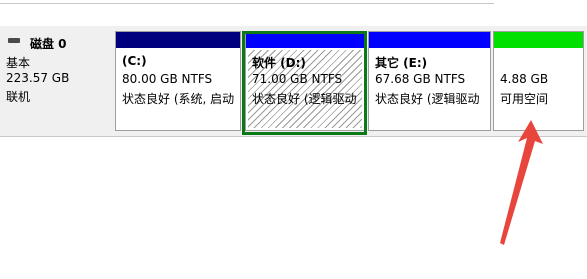  What do you see at coordinates (297, 79) in the screenshot?
I see `partition-d-size: 71.00 GB NTFS` at bounding box center [297, 79].